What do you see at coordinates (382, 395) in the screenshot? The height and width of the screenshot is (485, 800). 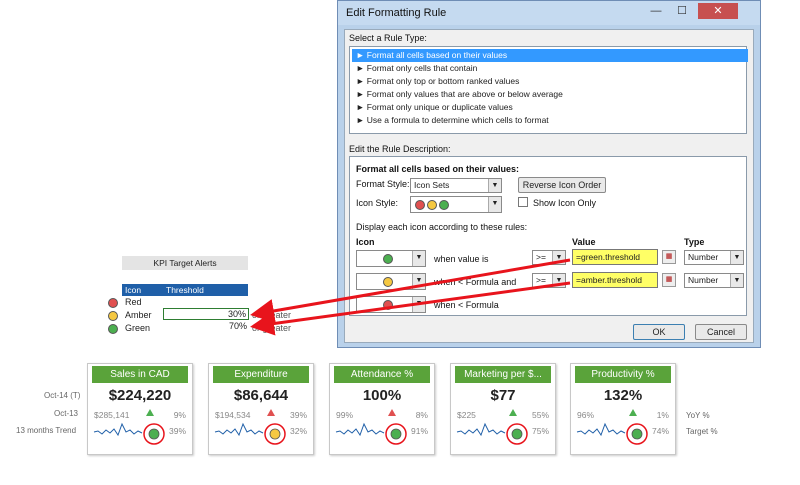 I see `kpi-card-value: 100%` at bounding box center [382, 395].